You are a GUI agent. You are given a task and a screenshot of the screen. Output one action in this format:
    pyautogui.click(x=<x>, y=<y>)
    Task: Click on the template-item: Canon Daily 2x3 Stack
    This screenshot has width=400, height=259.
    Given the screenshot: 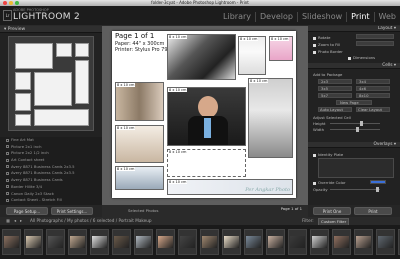 What is the action you would take?
    pyautogui.click(x=51, y=194)
    